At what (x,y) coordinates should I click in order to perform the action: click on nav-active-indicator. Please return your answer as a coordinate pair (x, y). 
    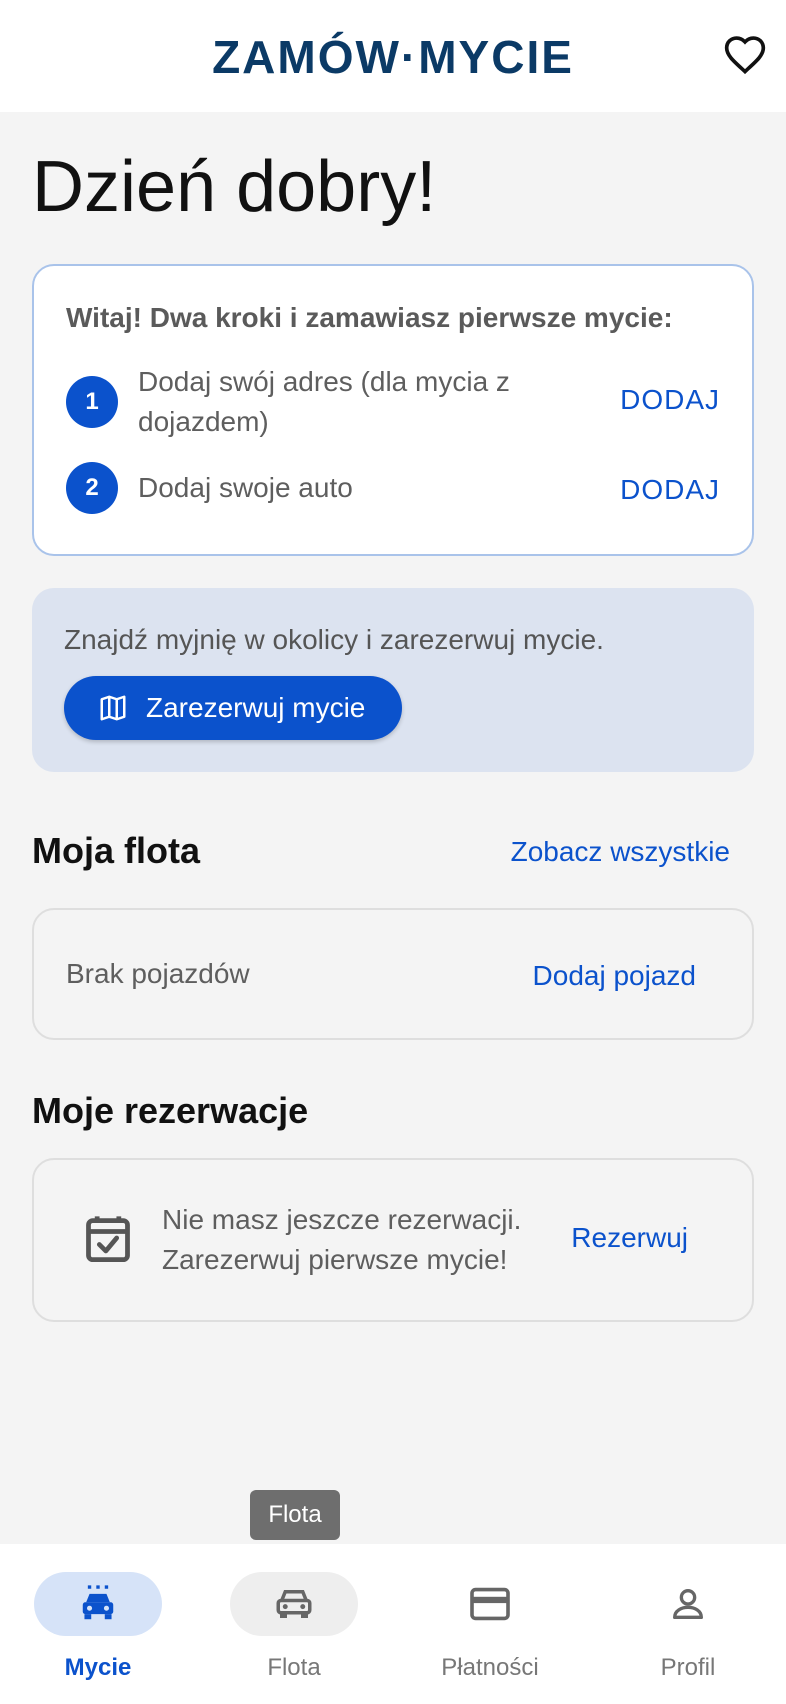
    Looking at the image, I should click on (98, 1604).